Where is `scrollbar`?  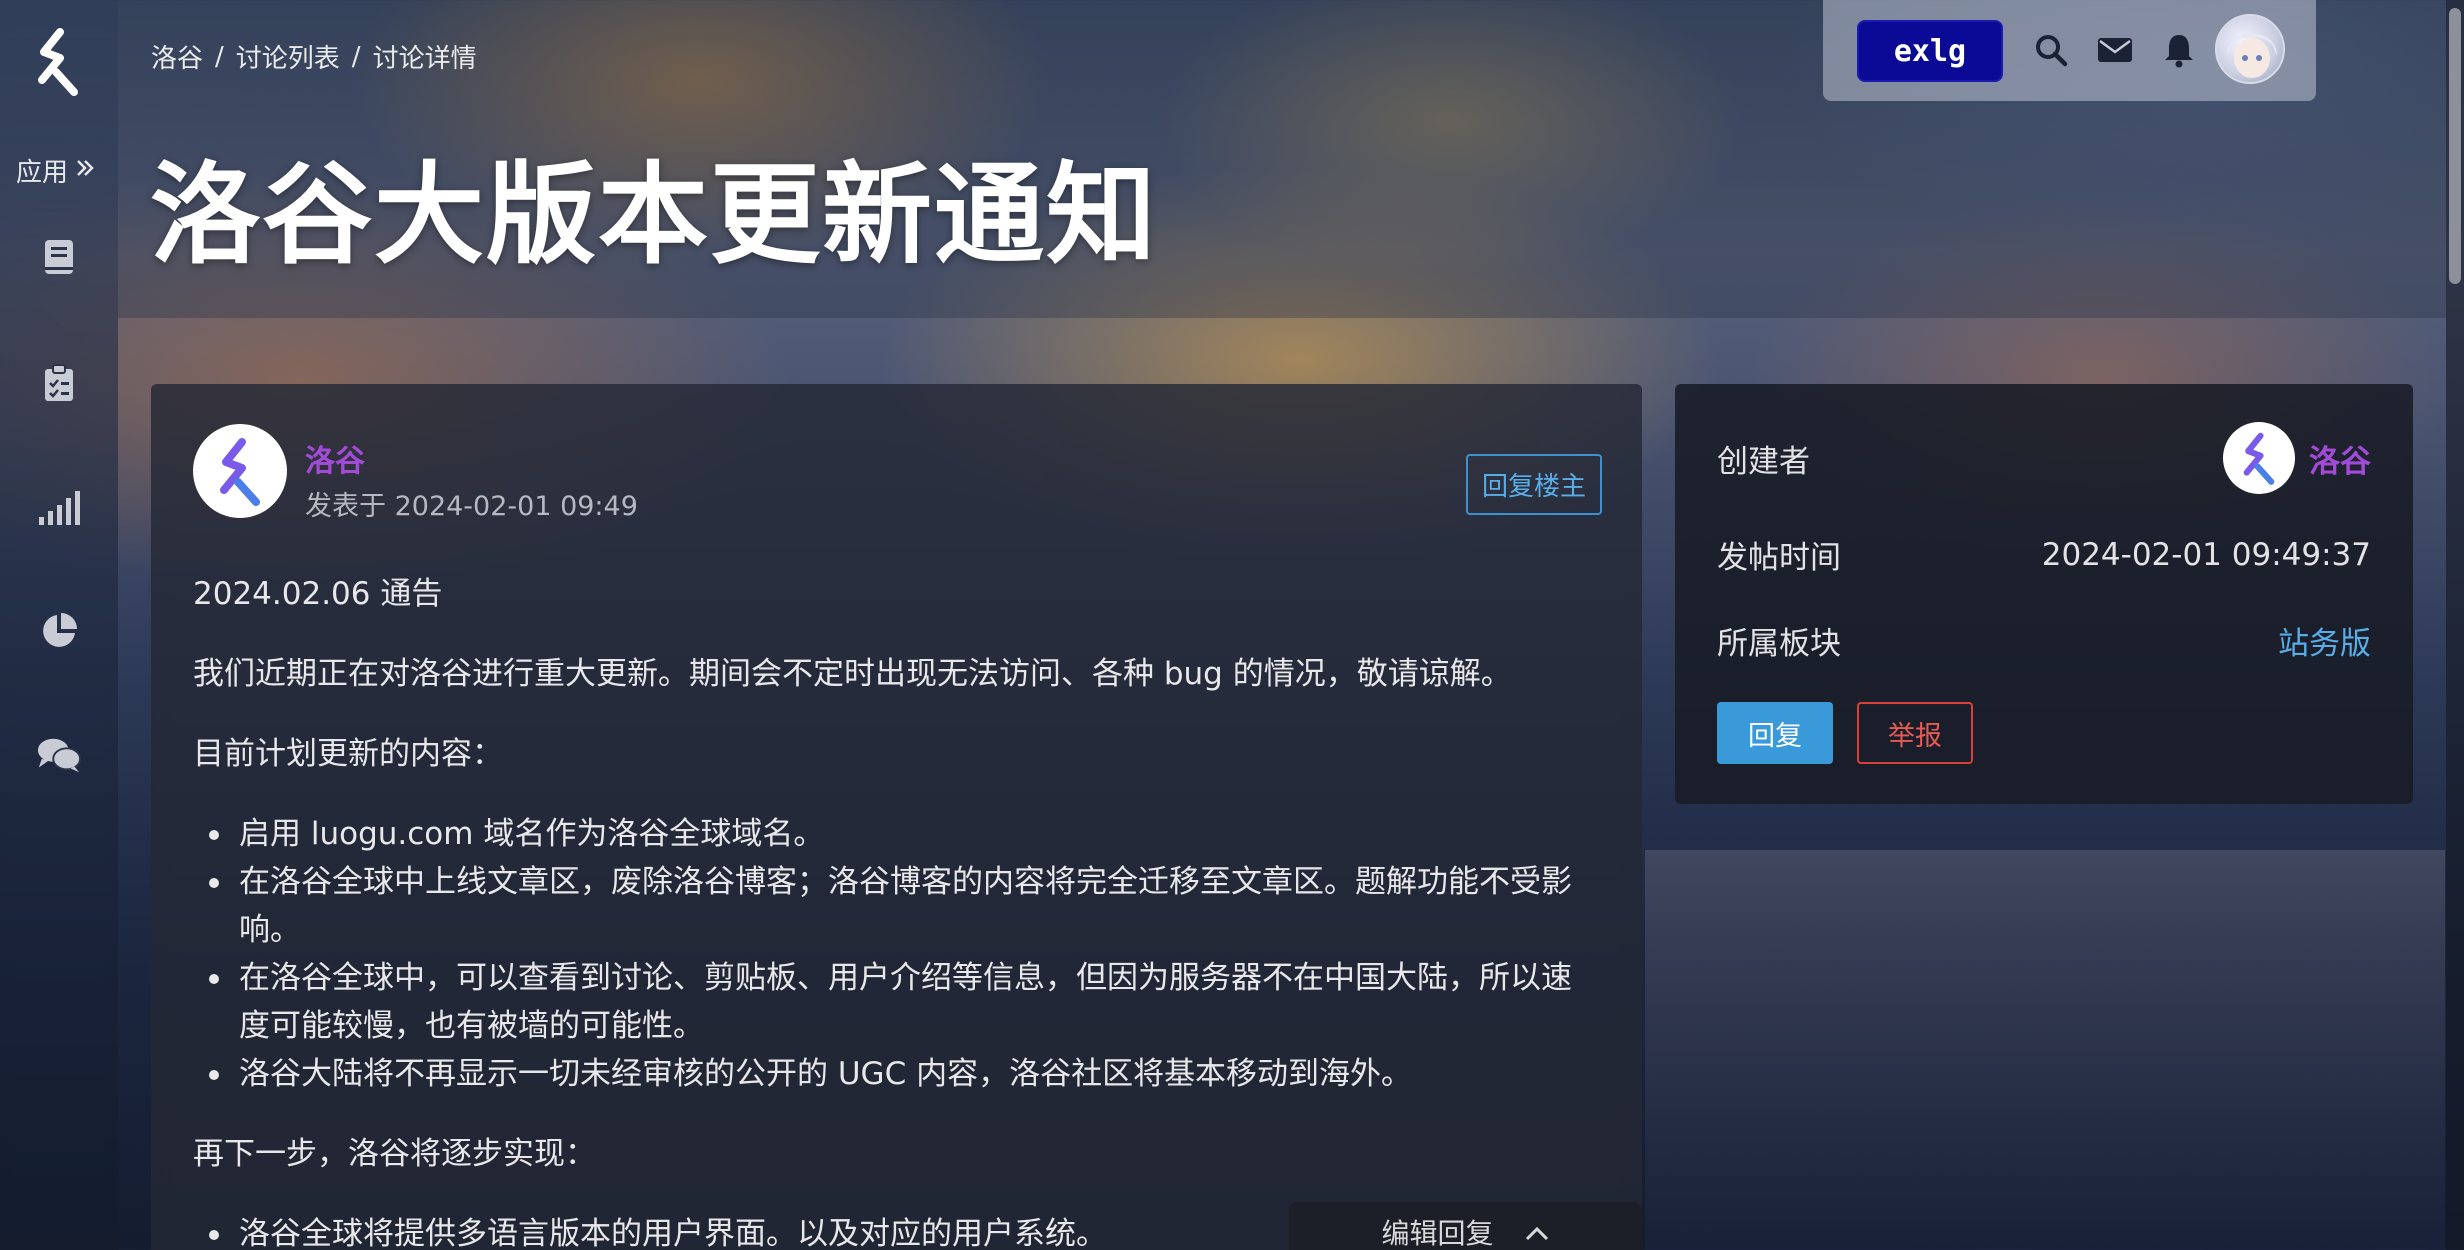 scrollbar is located at coordinates (2455, 625).